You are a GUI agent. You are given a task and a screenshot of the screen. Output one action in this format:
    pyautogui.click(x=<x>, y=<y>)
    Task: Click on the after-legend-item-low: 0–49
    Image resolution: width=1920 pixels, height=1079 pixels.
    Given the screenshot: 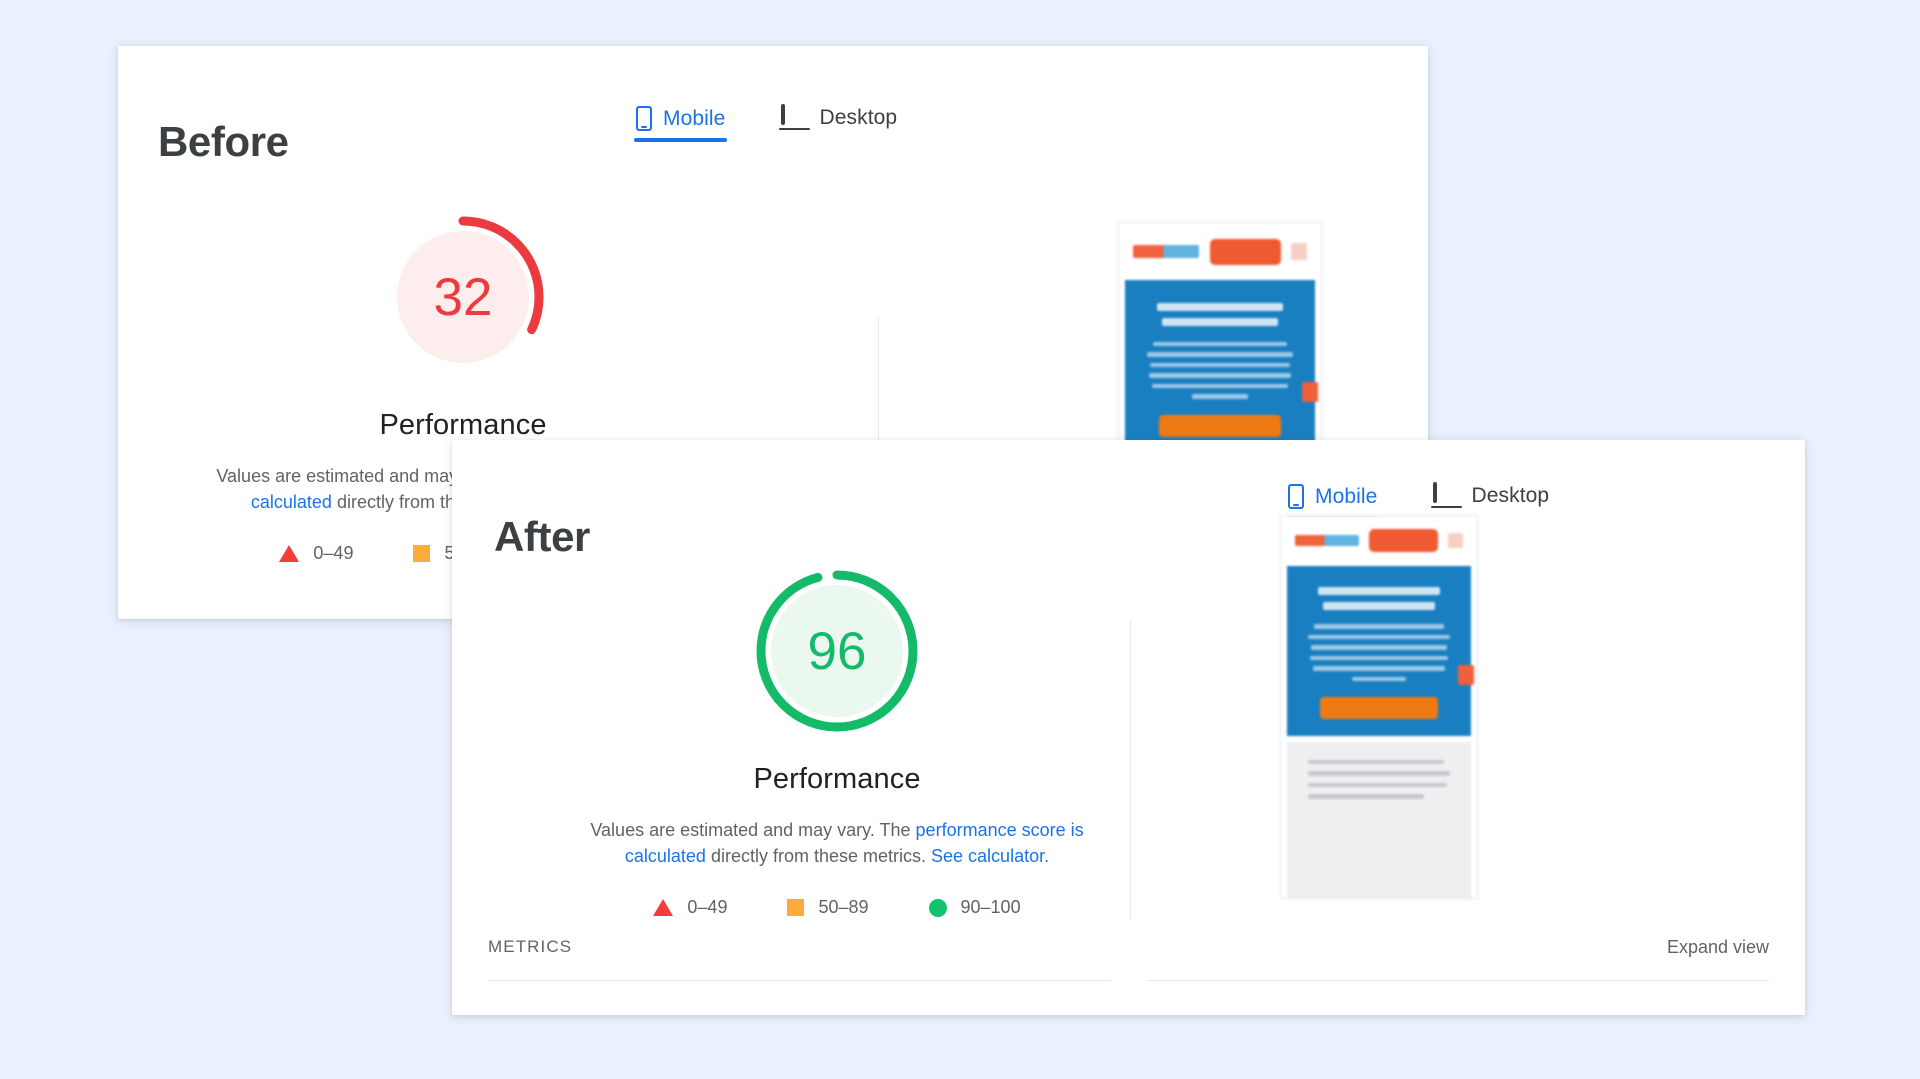 What is the action you would take?
    pyautogui.click(x=690, y=907)
    